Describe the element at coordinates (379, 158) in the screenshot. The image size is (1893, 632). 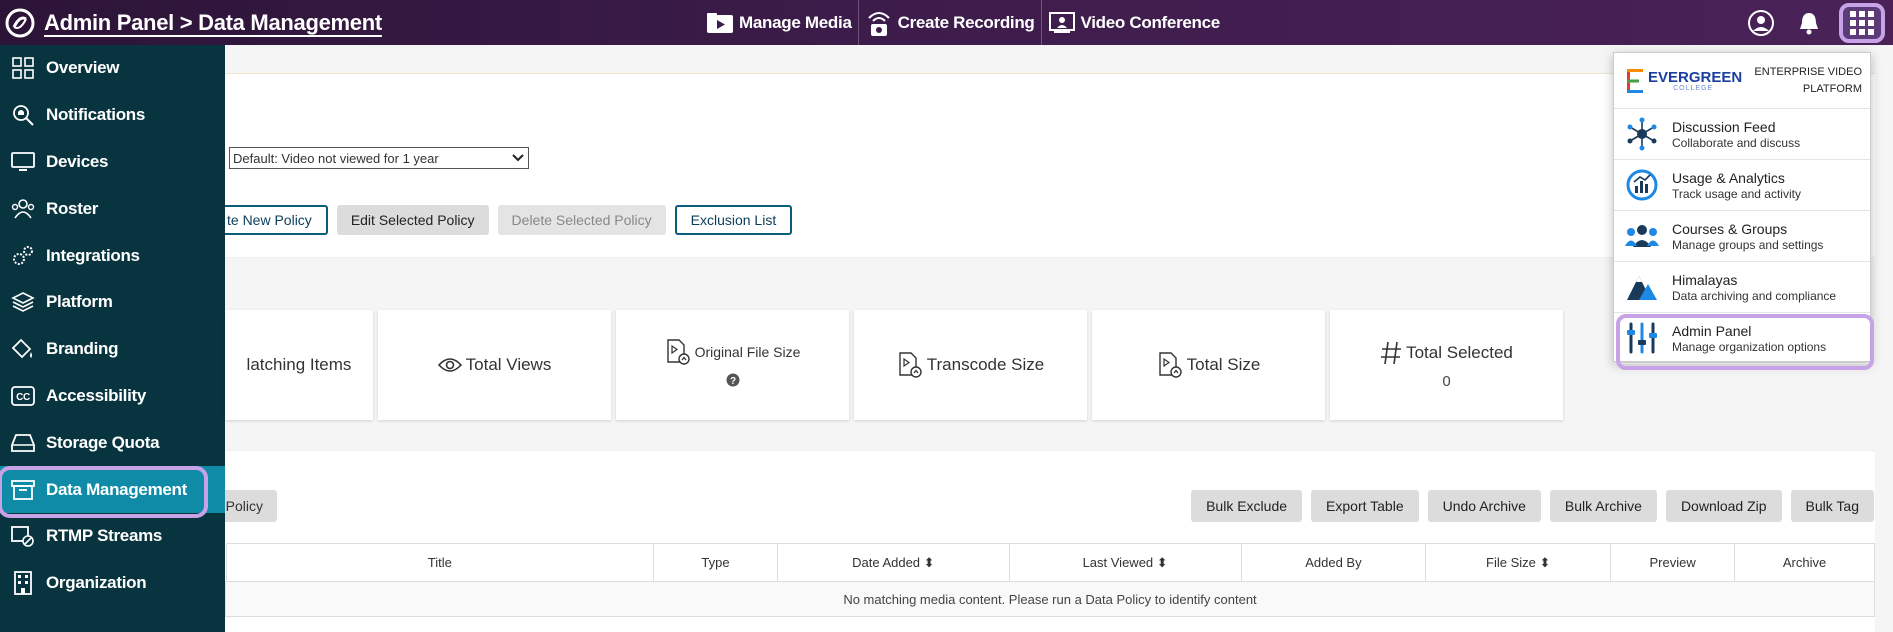
I see `data-policy-select: Default: Video not viewed for 1 year` at that location.